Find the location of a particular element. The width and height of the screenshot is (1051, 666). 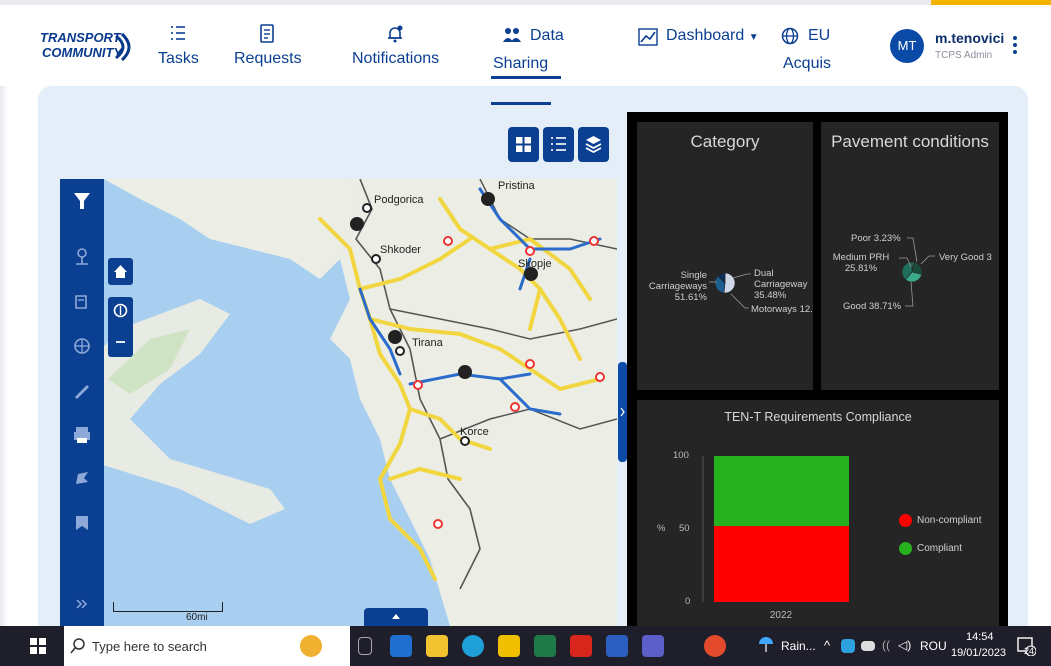

nav-eu-label: EU is located at coordinates (819, 36).